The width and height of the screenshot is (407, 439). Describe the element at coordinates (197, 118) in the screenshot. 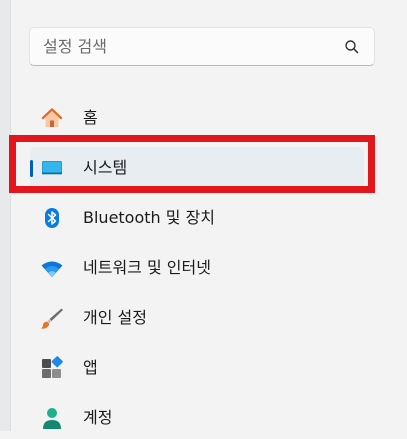

I see `sidebar-item-home: 홈` at that location.